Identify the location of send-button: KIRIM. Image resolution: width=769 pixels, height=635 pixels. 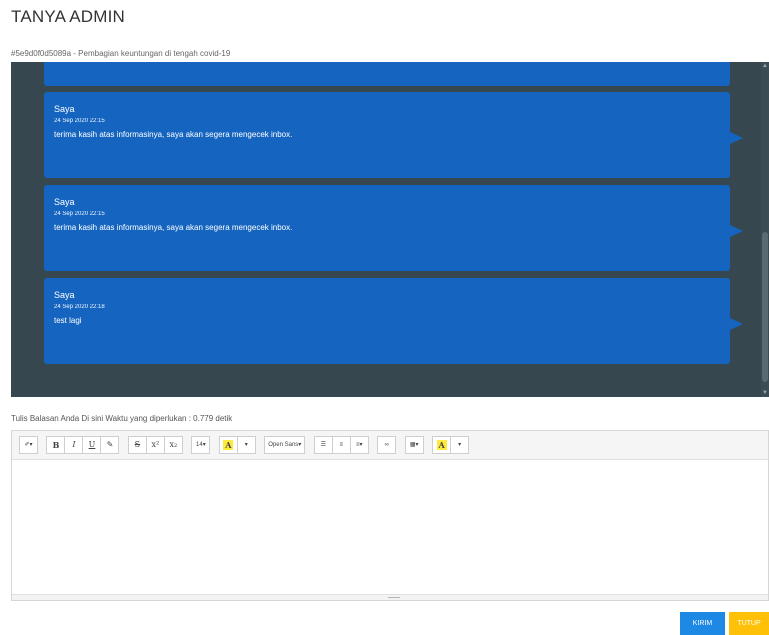
(702, 623).